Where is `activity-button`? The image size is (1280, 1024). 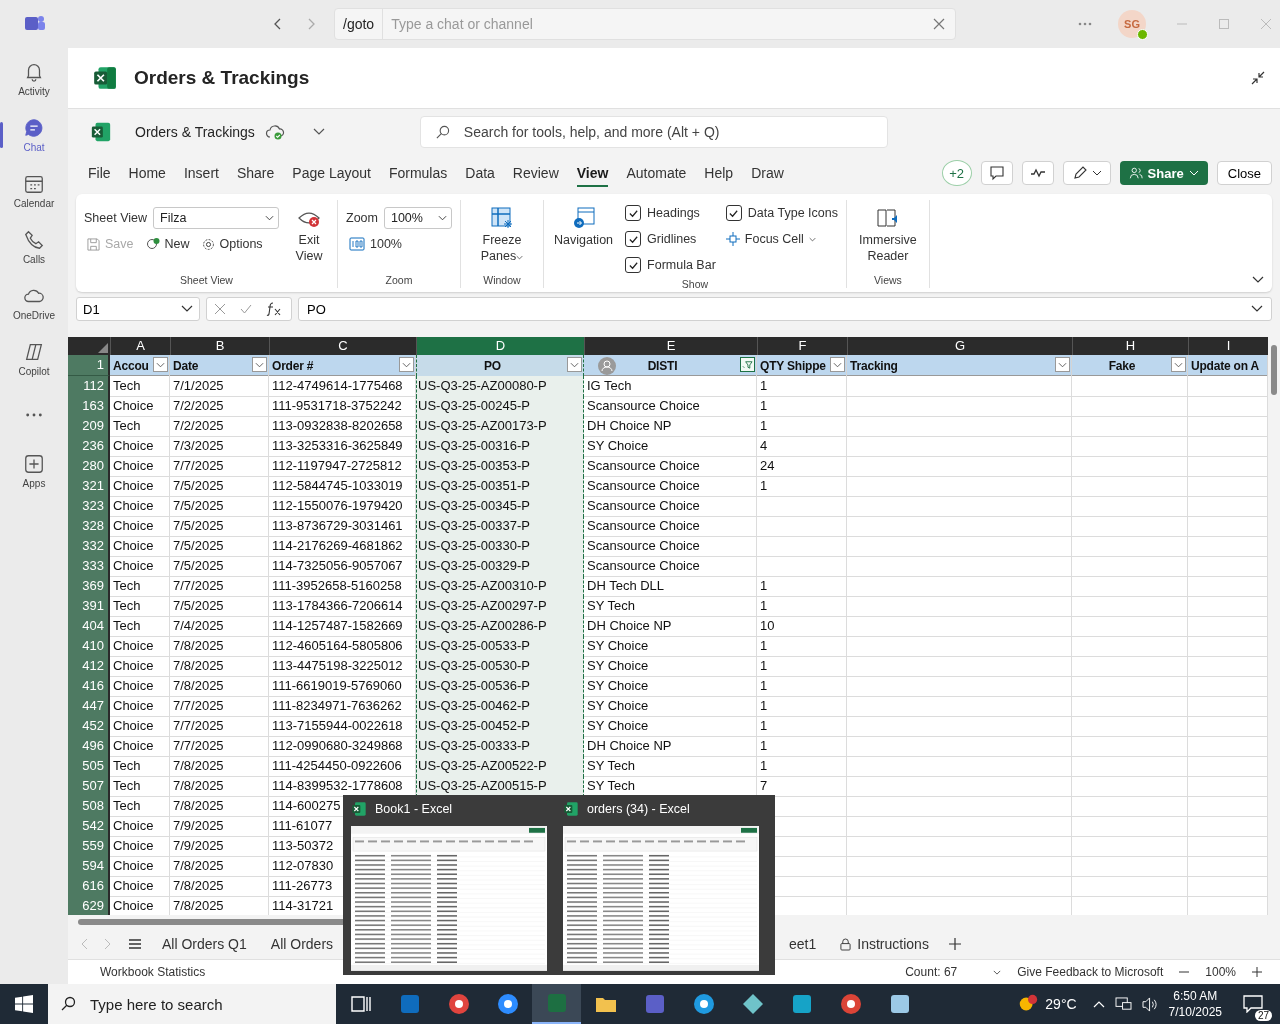 activity-button is located at coordinates (1037, 173).